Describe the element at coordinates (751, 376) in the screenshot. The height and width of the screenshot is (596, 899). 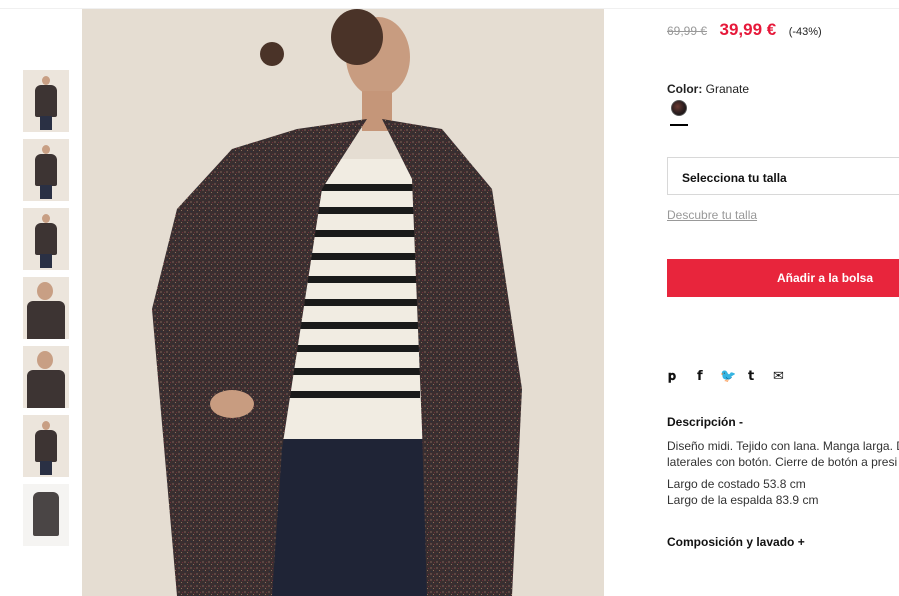
I see `tumblr-icon: t` at that location.